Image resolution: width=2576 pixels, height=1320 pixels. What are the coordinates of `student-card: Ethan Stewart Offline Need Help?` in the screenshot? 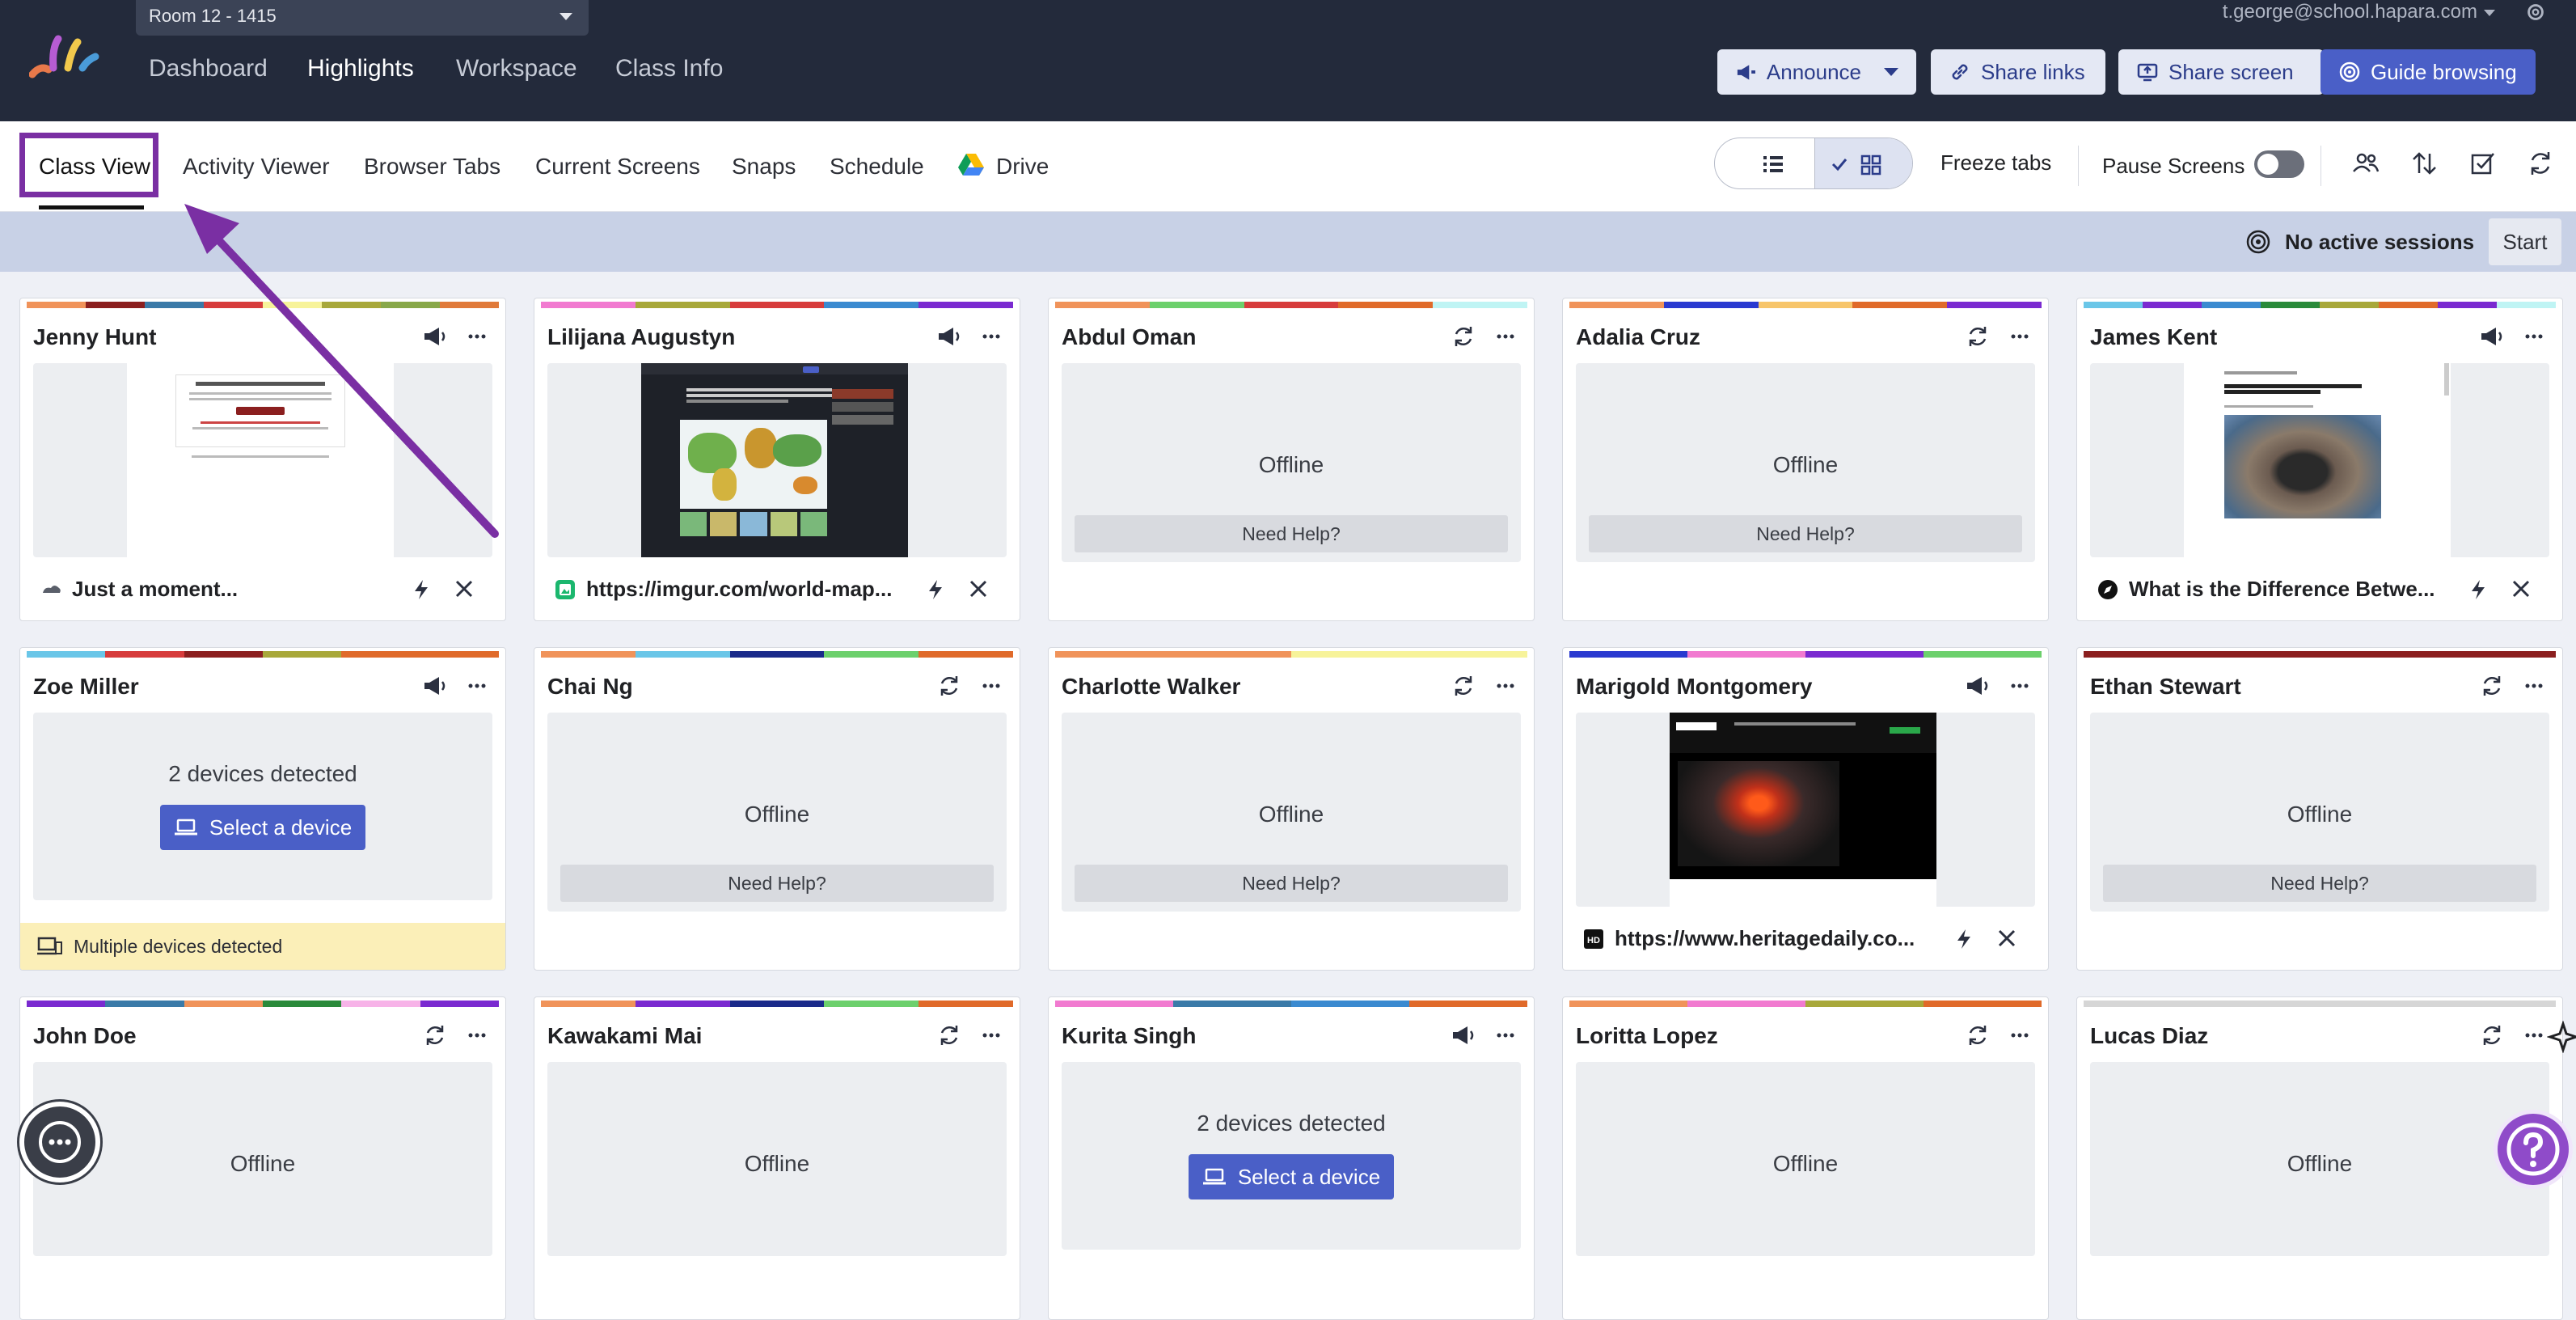 It's located at (2319, 809).